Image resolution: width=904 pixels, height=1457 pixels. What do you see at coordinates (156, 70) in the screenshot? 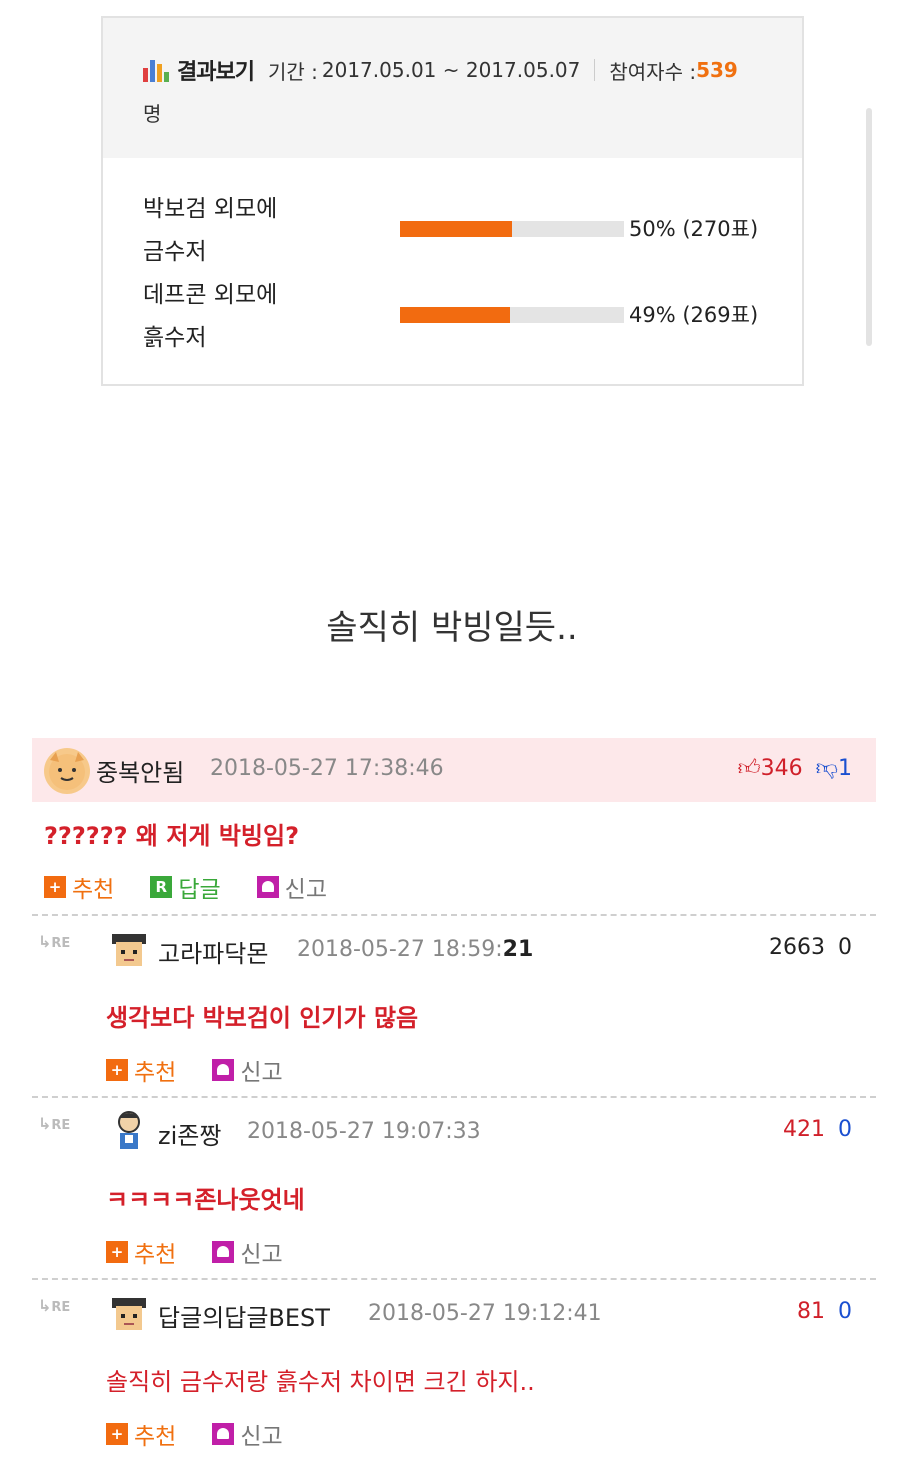
I see `bar-chart-icon` at bounding box center [156, 70].